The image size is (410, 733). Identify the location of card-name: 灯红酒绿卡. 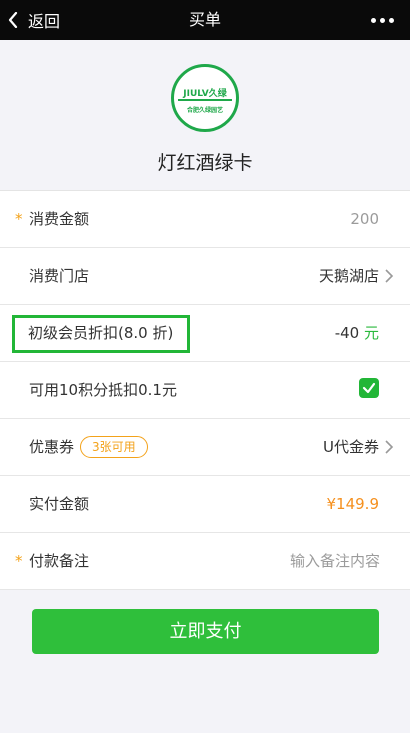
(205, 163).